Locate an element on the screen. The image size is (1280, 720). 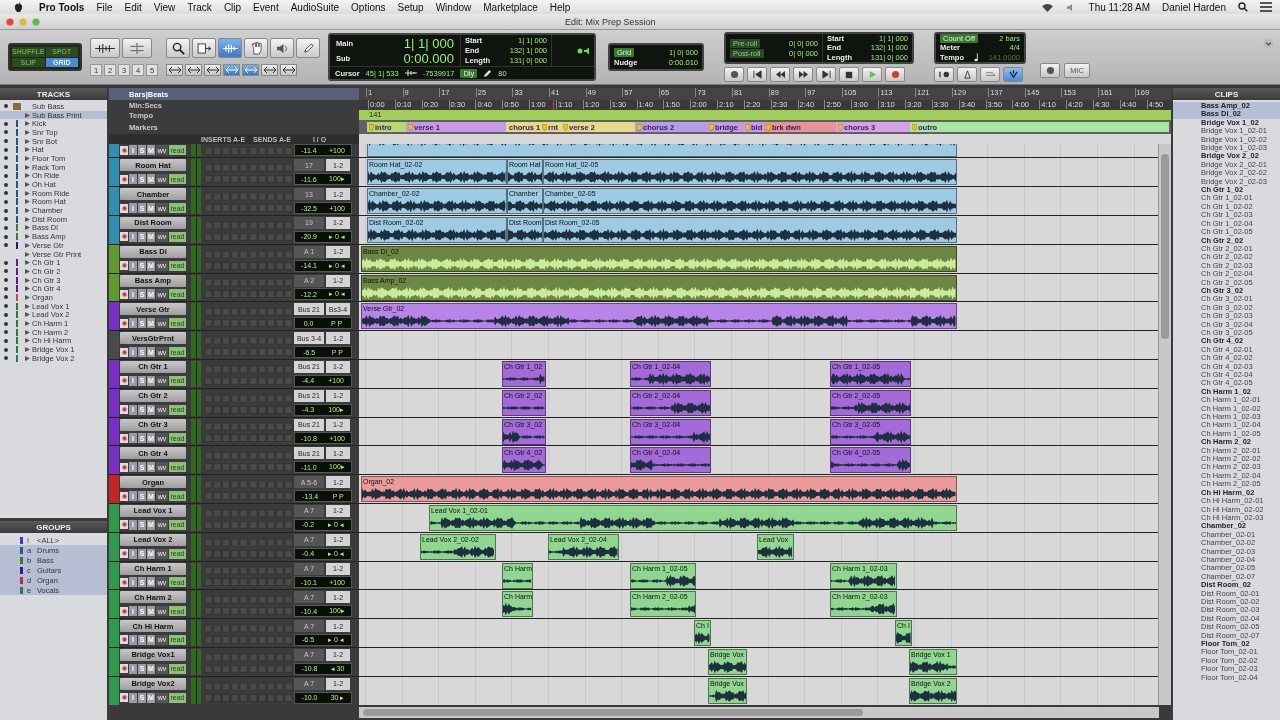
search-icon is located at coordinates (1243, 7).